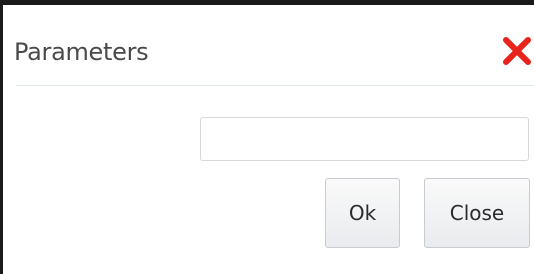 This screenshot has height=274, width=534. I want to click on close-x-icon, so click(517, 51).